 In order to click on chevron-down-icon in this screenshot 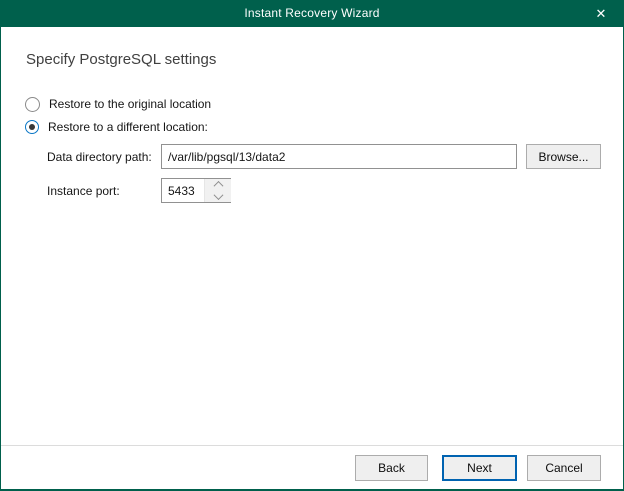, I will do `click(218, 194)`.